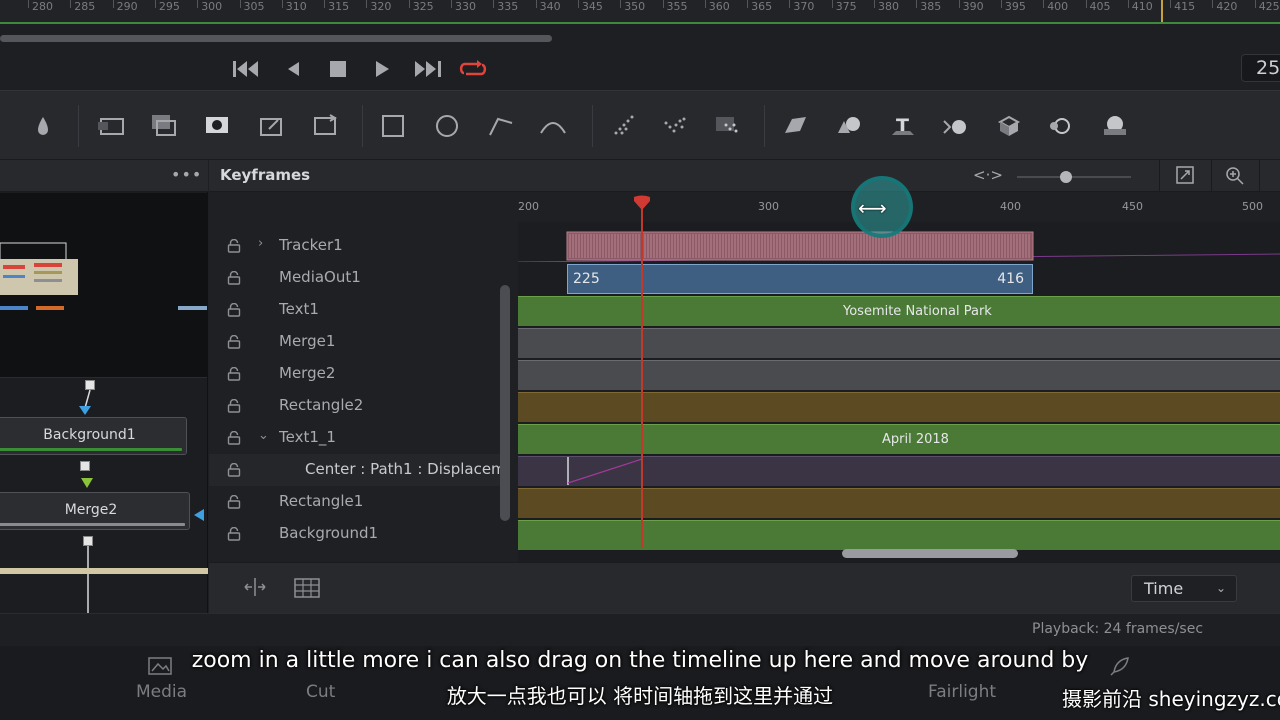 The height and width of the screenshot is (720, 1280). What do you see at coordinates (899, 343) in the screenshot?
I see `lane-merge1` at bounding box center [899, 343].